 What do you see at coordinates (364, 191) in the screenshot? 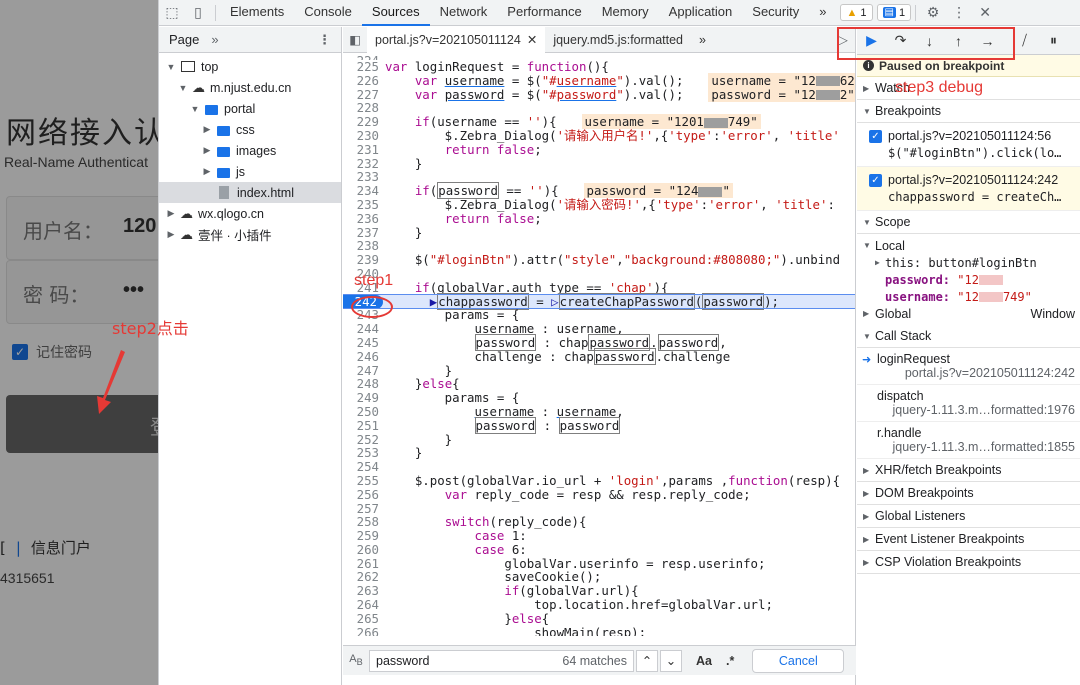
I see `line-number: 234` at bounding box center [364, 191].